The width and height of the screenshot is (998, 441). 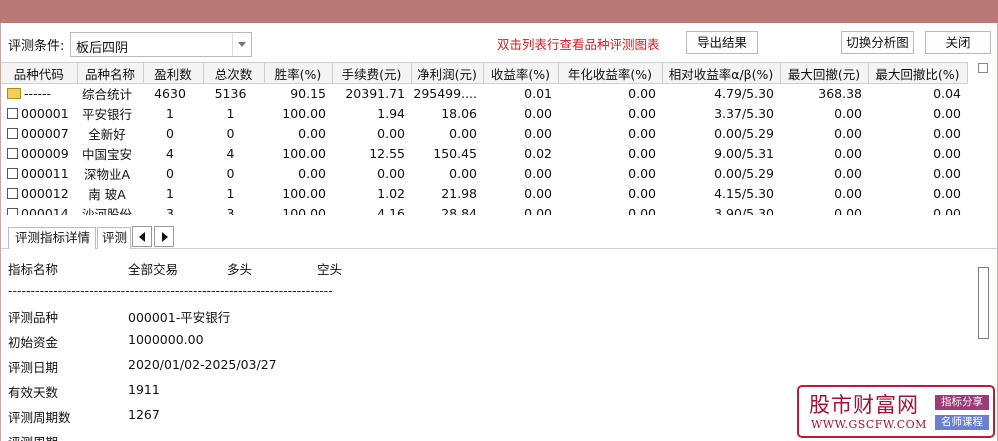 I want to click on cell-relative: 3.37/5.30, so click(x=744, y=113).